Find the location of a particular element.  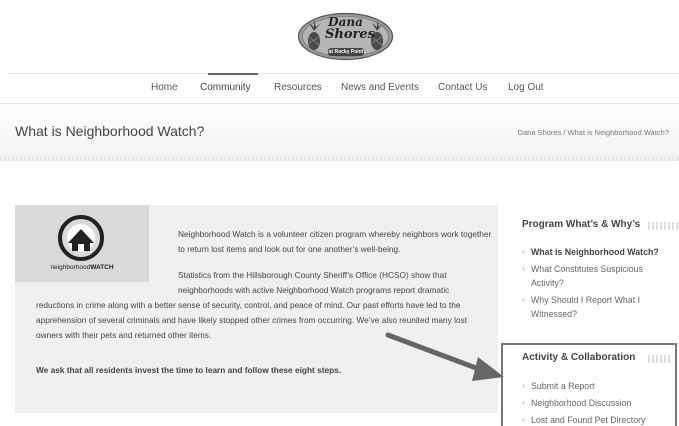

sidebar-item-submit-report: › Submit a Report is located at coordinates (600, 386).